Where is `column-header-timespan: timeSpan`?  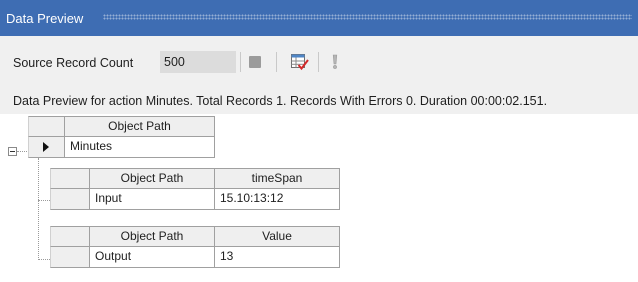 column-header-timespan: timeSpan is located at coordinates (277, 178).